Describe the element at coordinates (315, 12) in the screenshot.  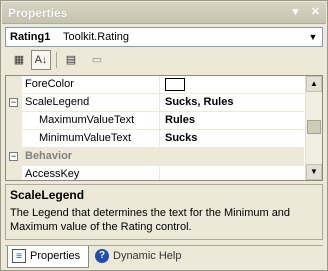
I see `close-icon: ✕` at that location.